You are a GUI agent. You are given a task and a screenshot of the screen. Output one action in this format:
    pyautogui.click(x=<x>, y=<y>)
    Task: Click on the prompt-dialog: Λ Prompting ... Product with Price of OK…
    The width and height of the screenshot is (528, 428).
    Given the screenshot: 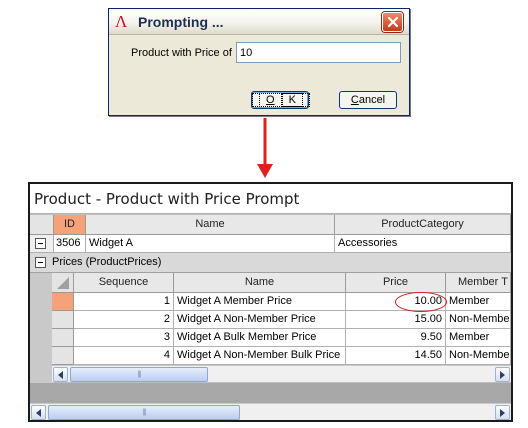 What is the action you would take?
    pyautogui.click(x=259, y=62)
    